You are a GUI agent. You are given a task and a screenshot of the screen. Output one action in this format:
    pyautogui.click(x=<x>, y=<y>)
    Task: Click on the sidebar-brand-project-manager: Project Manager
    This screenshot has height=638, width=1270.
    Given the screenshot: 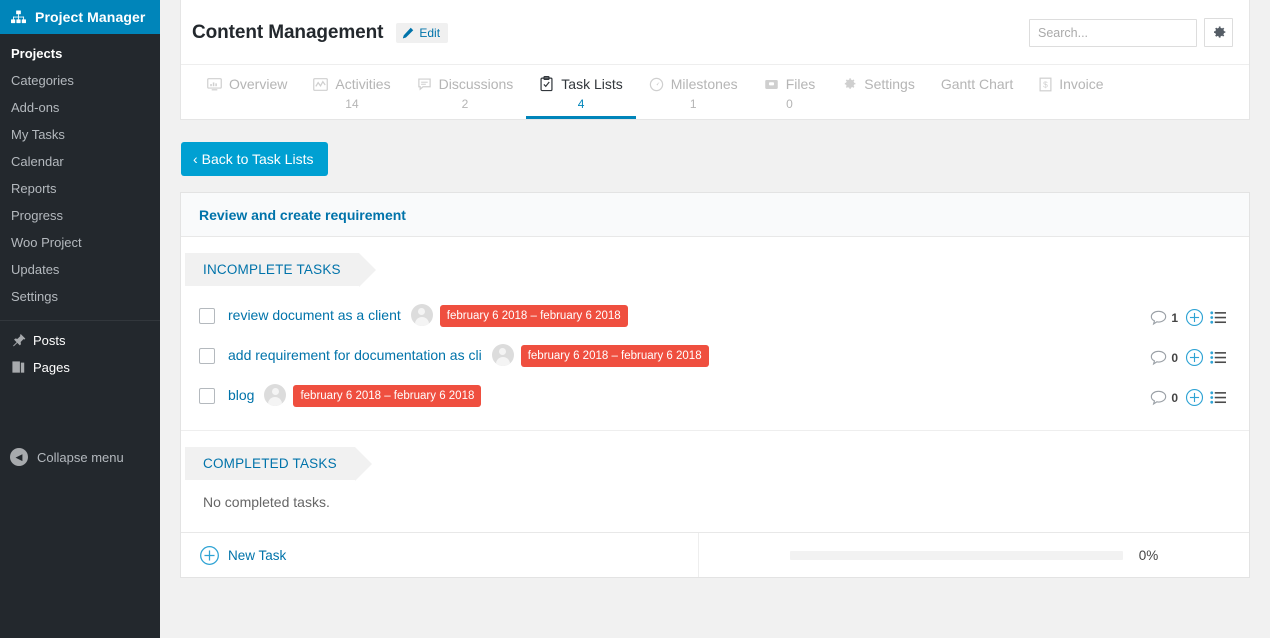 What is the action you would take?
    pyautogui.click(x=84, y=17)
    